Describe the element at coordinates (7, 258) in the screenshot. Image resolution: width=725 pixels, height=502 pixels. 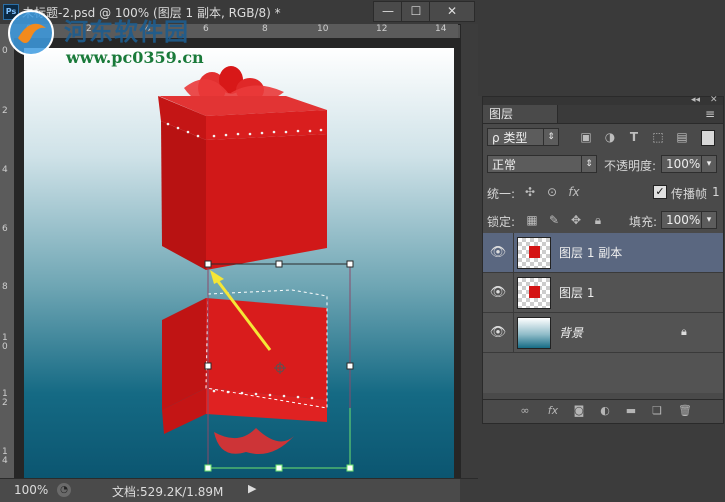
I see `ruler-vertical: 0 2 4 6 8 1 0 1 2 1 4` at that location.